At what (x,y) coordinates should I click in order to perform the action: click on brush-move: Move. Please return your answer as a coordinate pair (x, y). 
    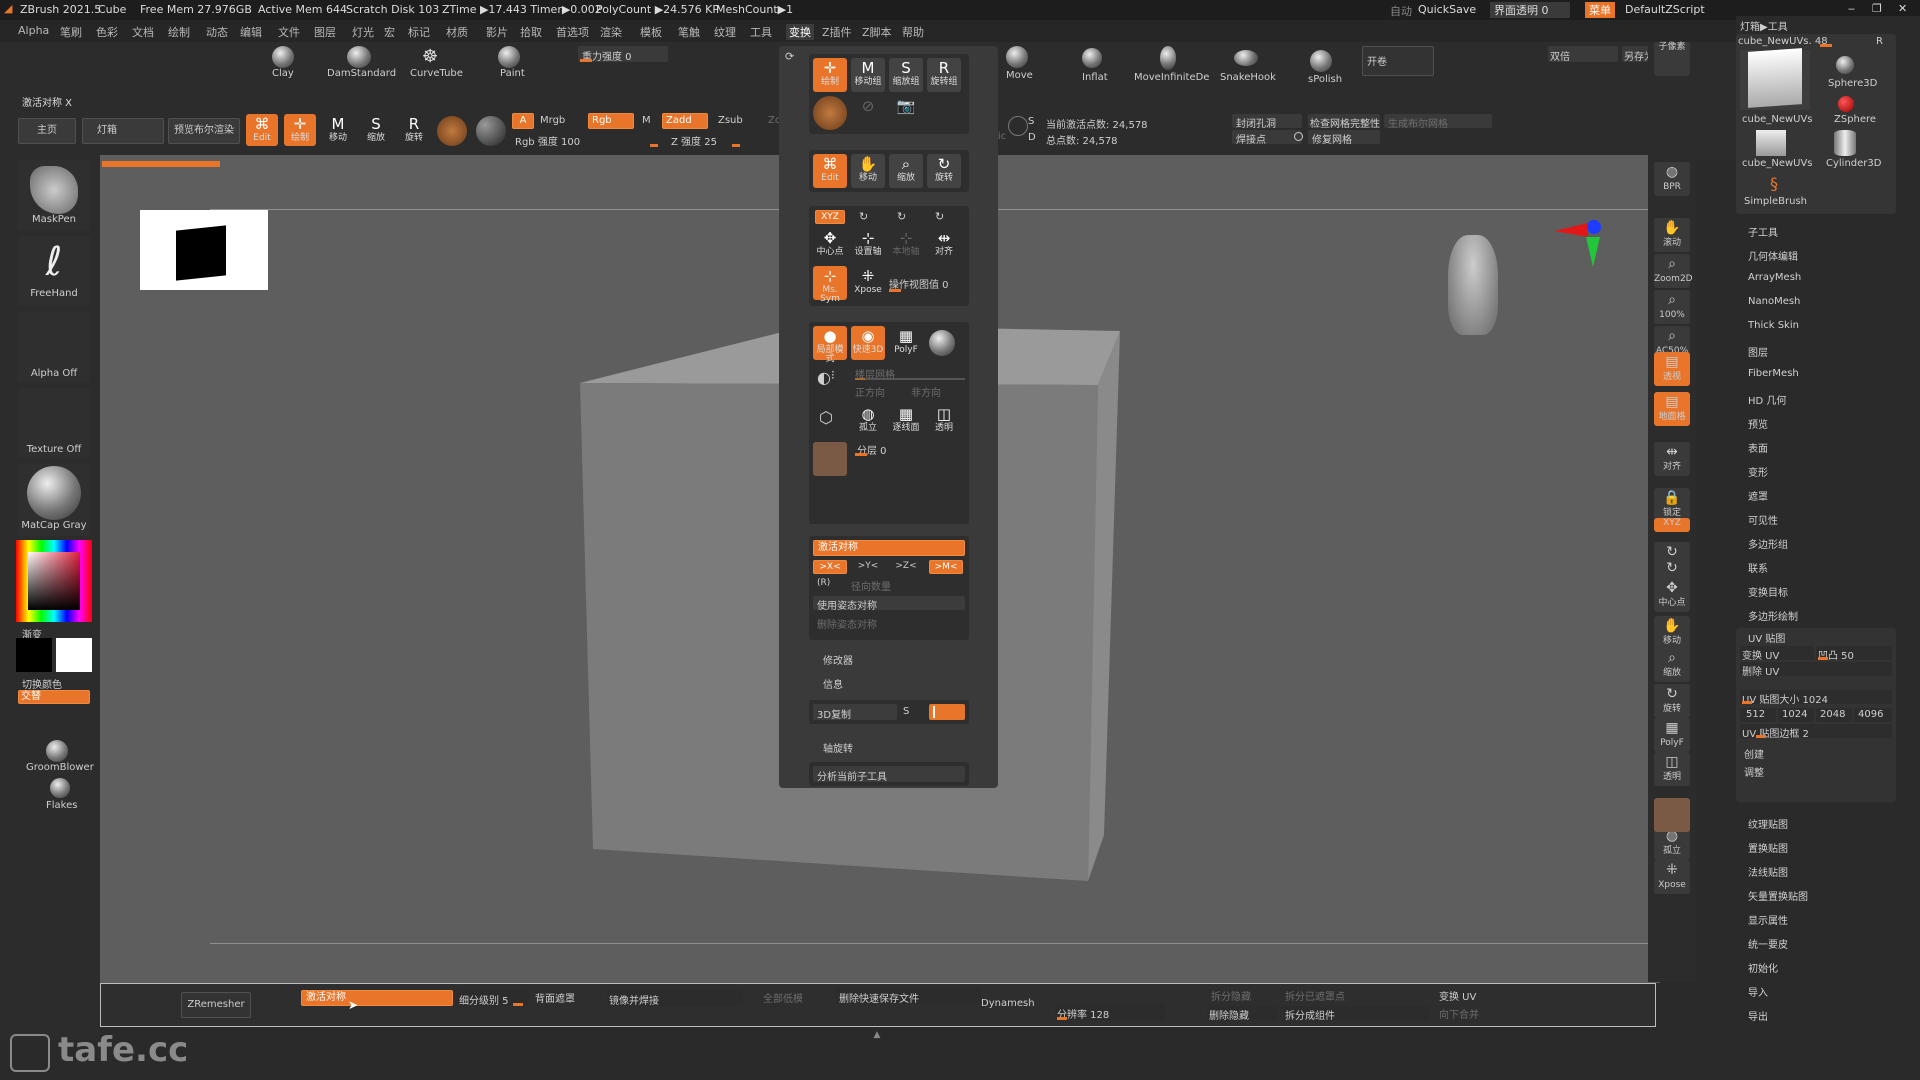
    Looking at the image, I should click on (1019, 75).